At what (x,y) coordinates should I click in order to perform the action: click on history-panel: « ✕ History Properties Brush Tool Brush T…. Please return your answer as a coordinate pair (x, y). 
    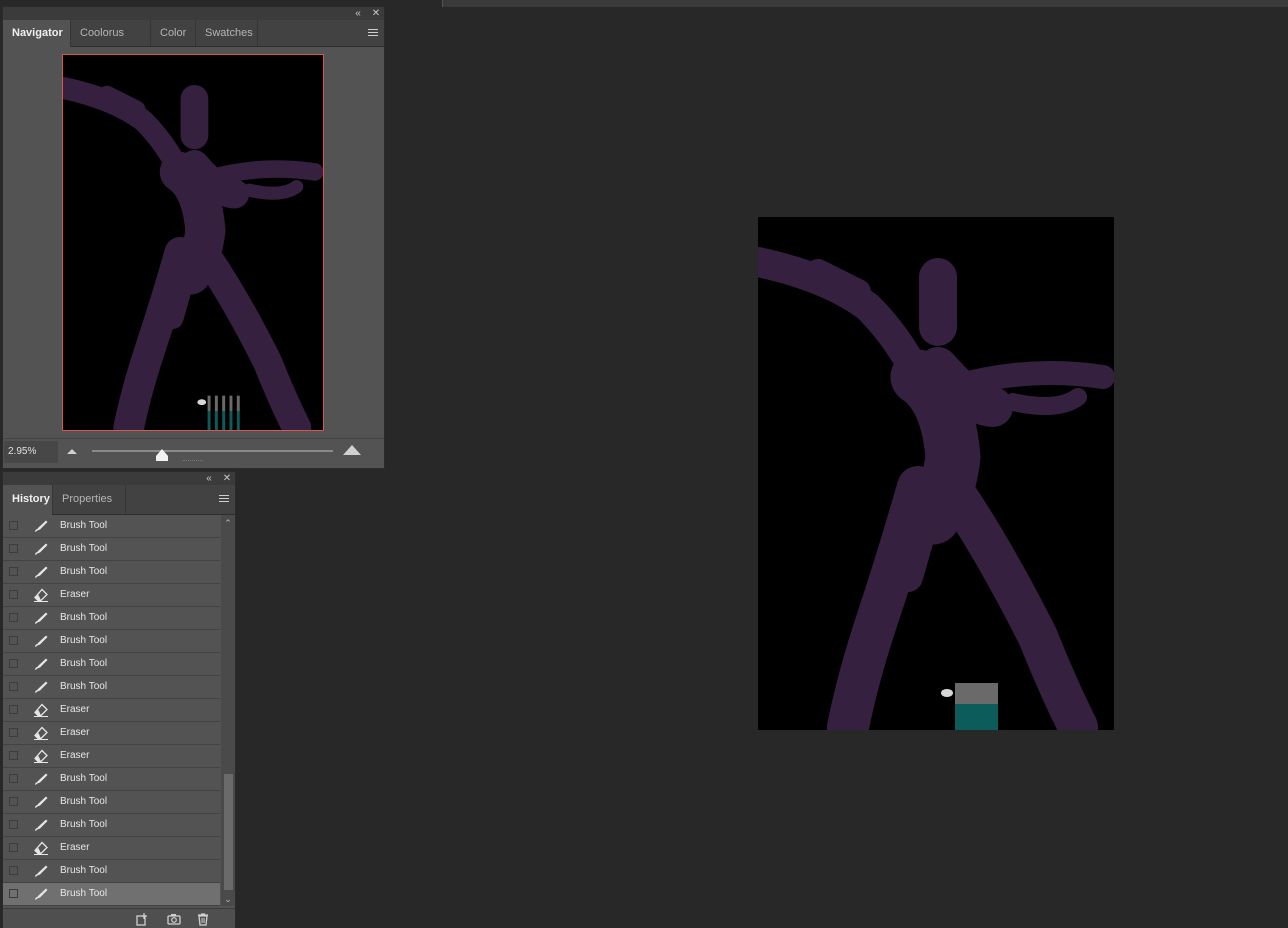
    Looking at the image, I should click on (119, 699).